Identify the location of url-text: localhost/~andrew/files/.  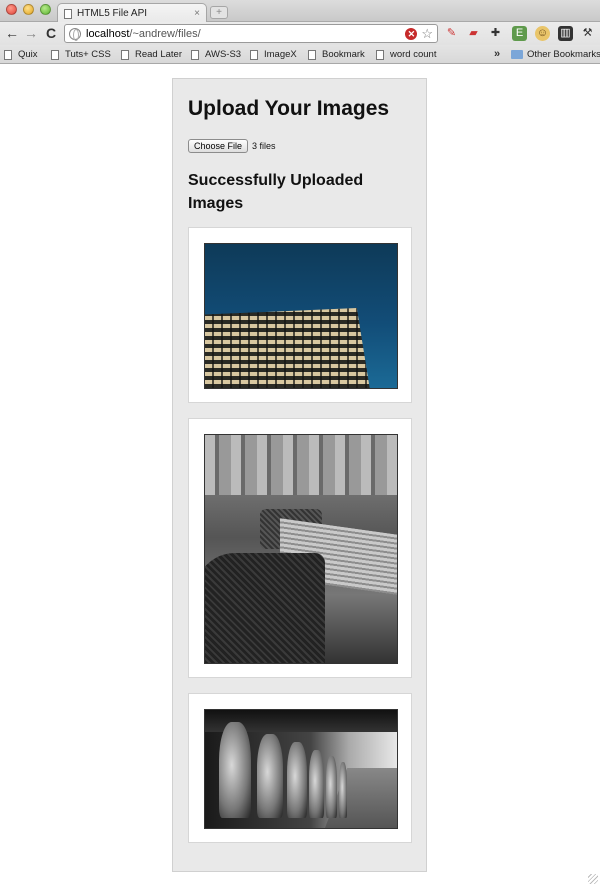
(245, 34).